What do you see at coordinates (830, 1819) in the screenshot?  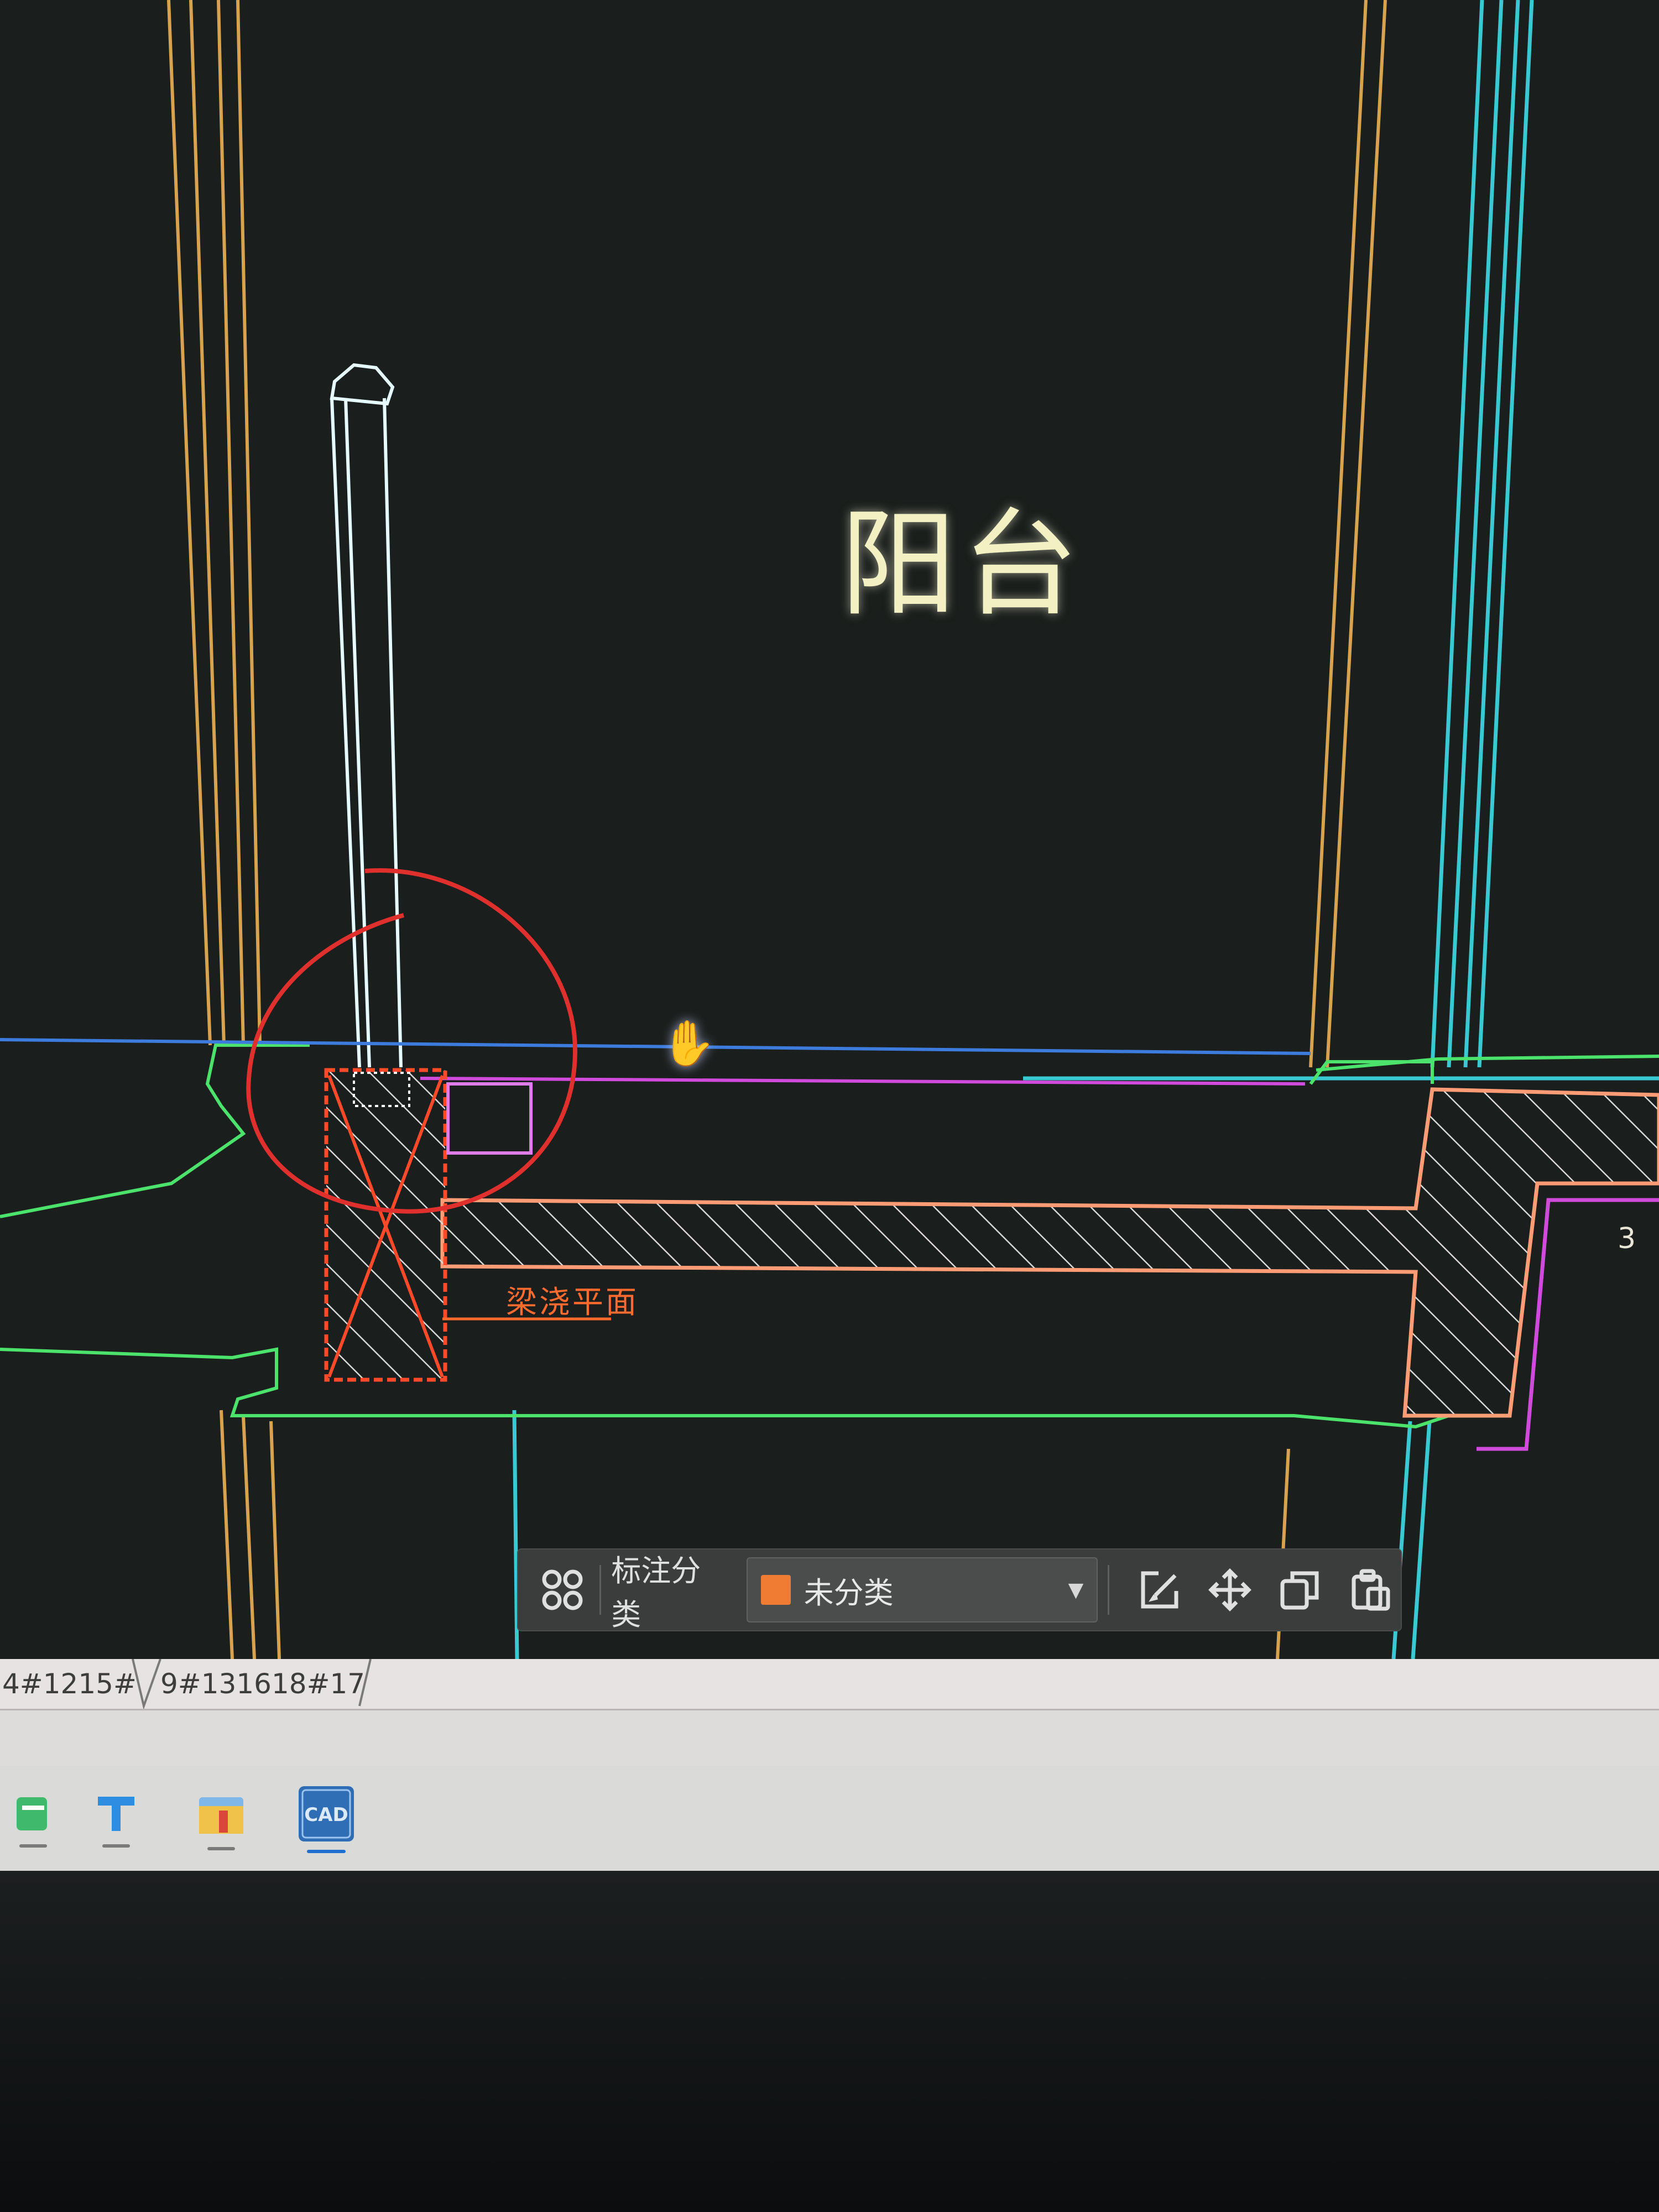 I see `taskbar: CAD` at bounding box center [830, 1819].